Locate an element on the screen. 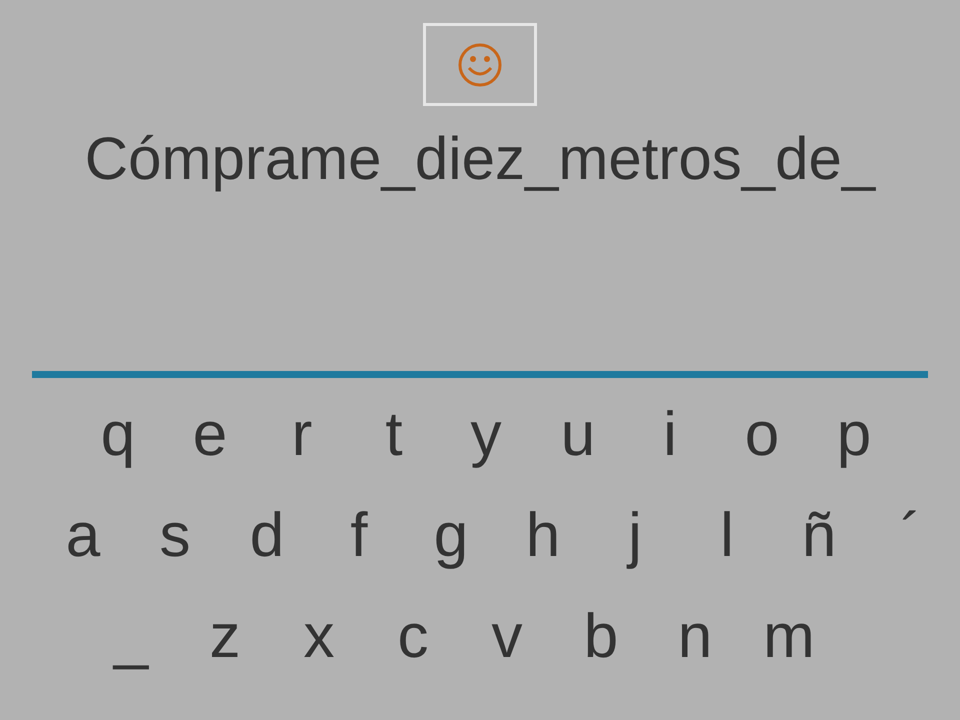  letter-key: x is located at coordinates (319, 637).